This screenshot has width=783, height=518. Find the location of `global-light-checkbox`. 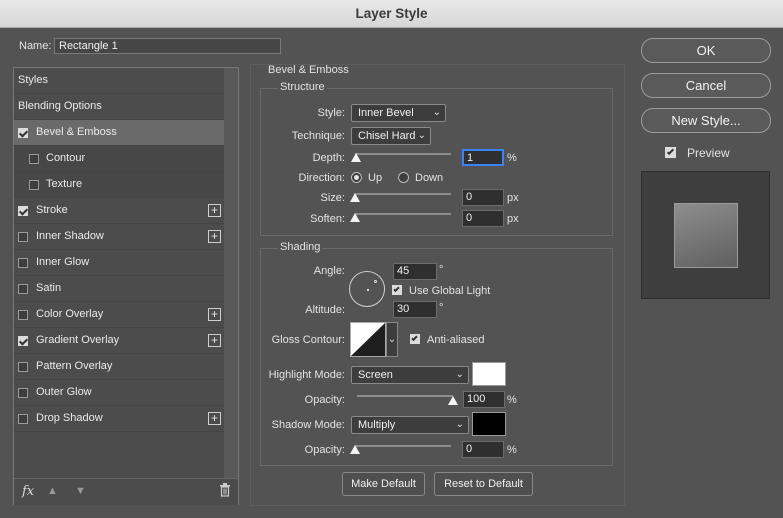

global-light-checkbox is located at coordinates (397, 290).